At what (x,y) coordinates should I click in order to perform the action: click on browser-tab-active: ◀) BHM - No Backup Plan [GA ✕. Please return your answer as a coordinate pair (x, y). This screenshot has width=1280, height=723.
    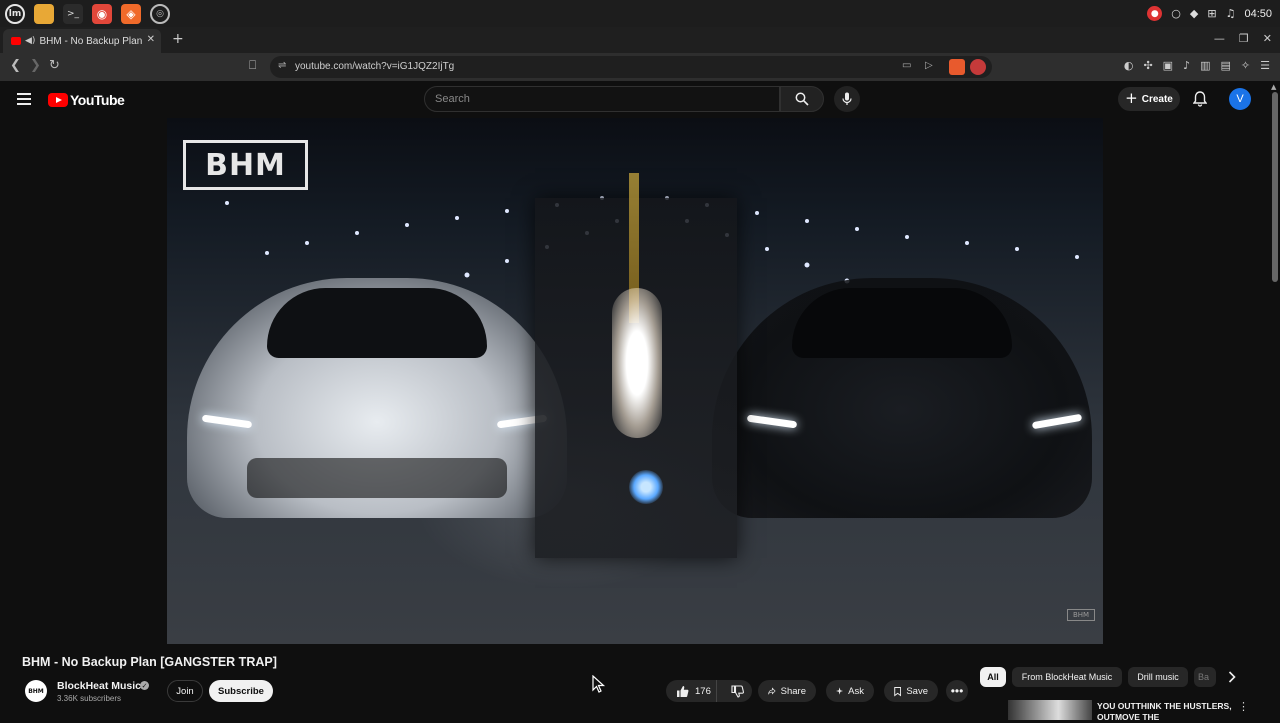
    Looking at the image, I should click on (82, 41).